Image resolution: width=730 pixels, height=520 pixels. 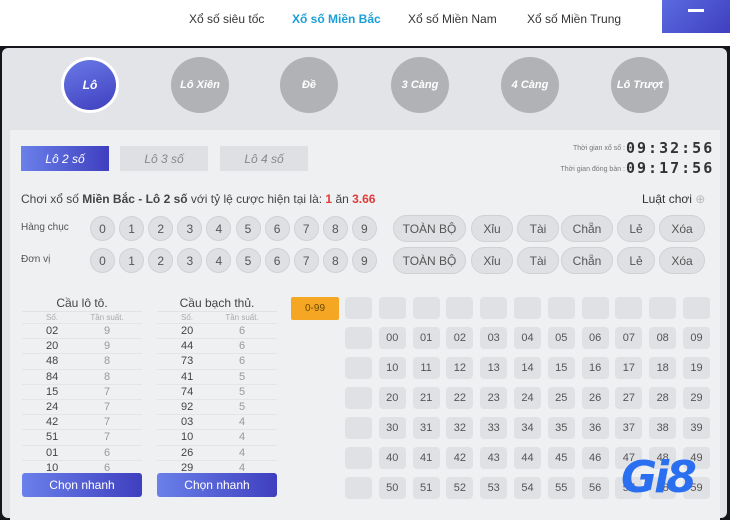 What do you see at coordinates (696, 16) in the screenshot?
I see `menu-button` at bounding box center [696, 16].